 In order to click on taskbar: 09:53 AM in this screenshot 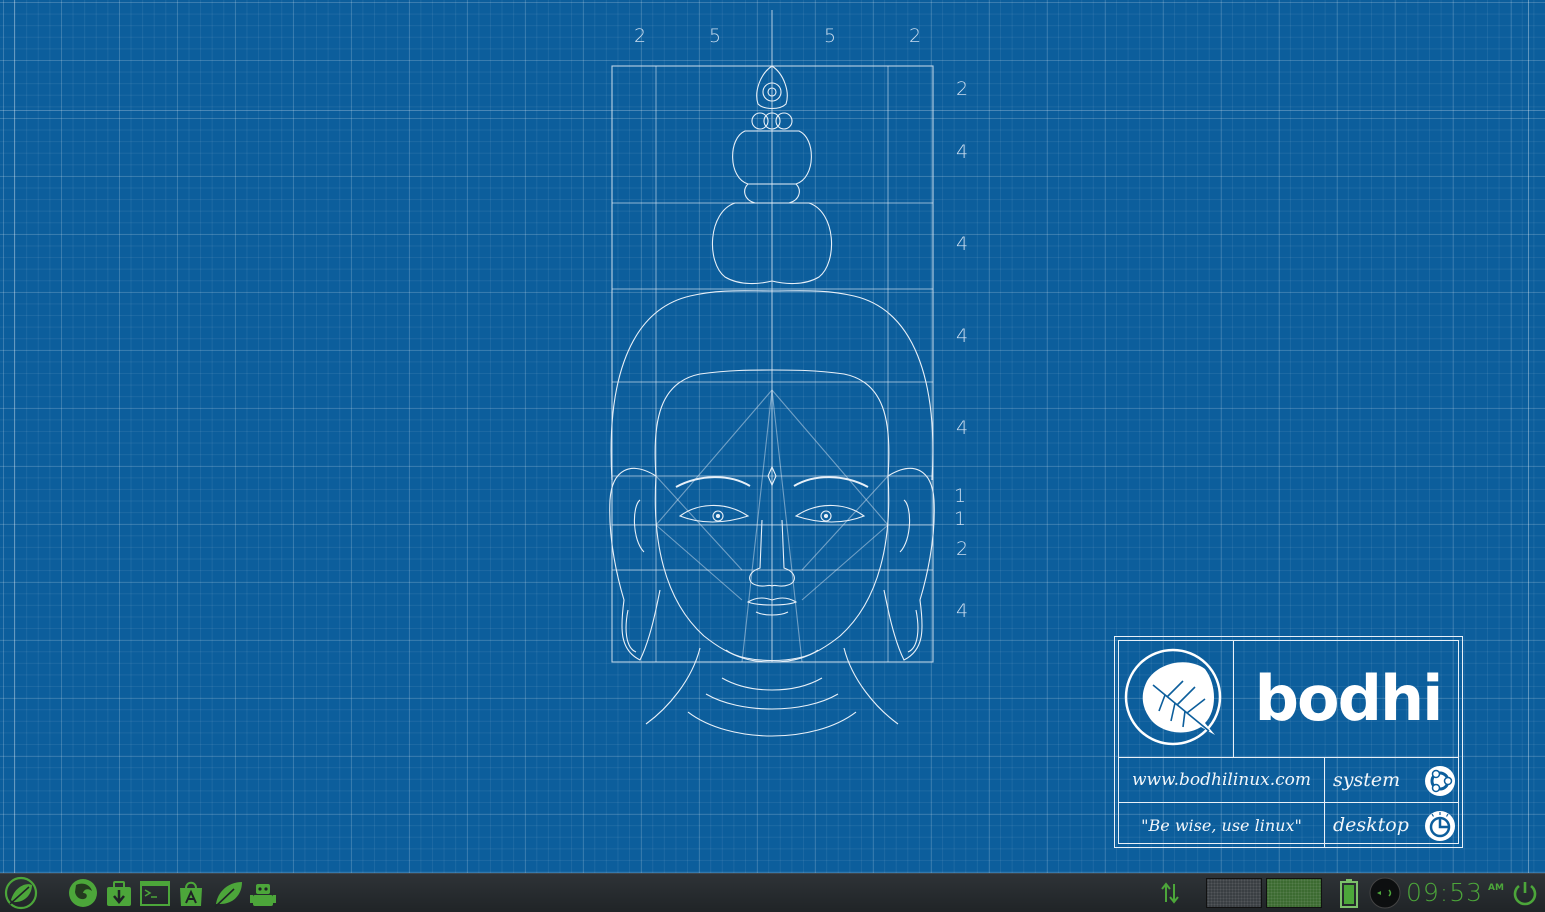, I will do `click(772, 892)`.